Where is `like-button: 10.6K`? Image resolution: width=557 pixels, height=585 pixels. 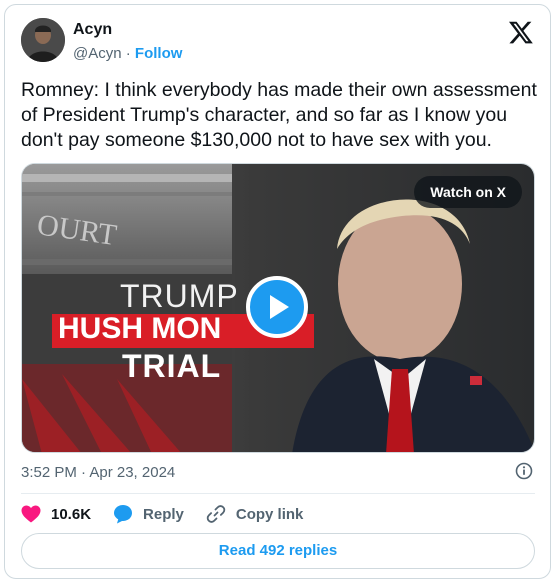
like-button: 10.6K is located at coordinates (56, 514).